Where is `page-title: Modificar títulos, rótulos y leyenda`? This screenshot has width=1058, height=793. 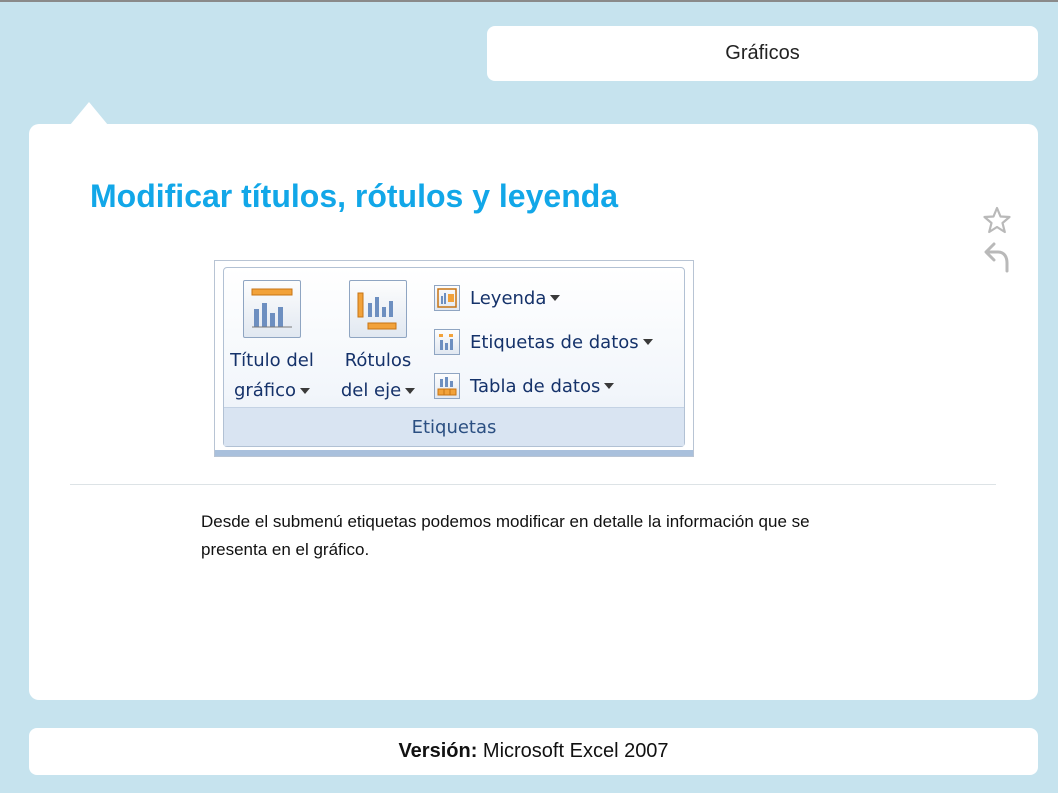 page-title: Modificar títulos, rótulos y leyenda is located at coordinates (354, 196).